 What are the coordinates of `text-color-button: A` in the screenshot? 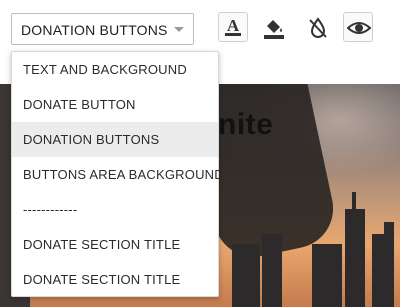 It's located at (233, 27).